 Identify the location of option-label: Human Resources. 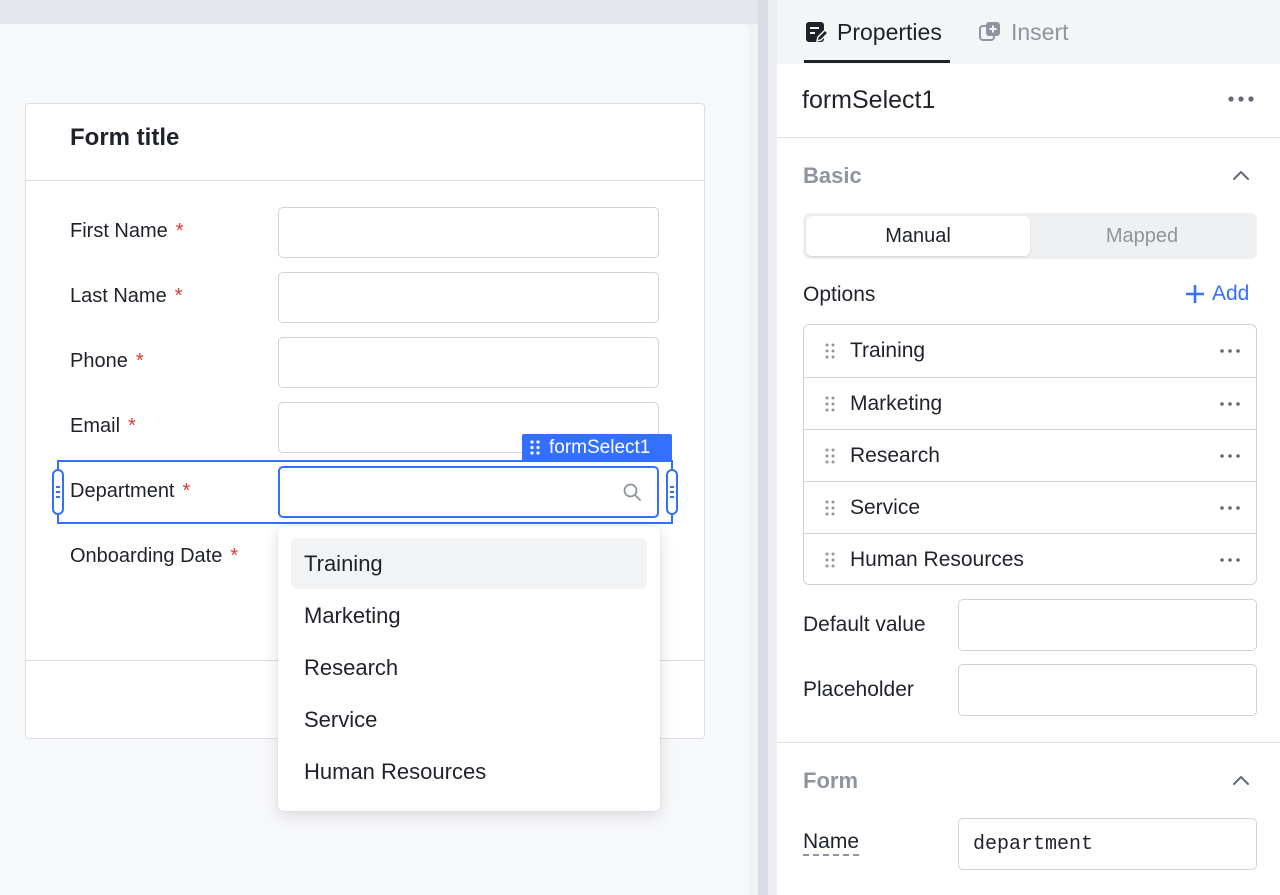
(937, 559).